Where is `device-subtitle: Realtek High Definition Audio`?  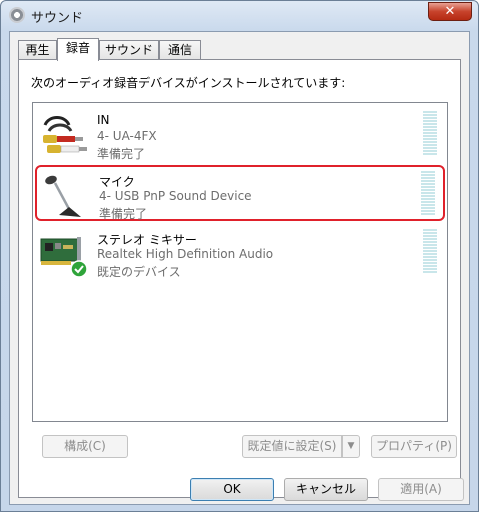
device-subtitle: Realtek High Definition Audio is located at coordinates (185, 254).